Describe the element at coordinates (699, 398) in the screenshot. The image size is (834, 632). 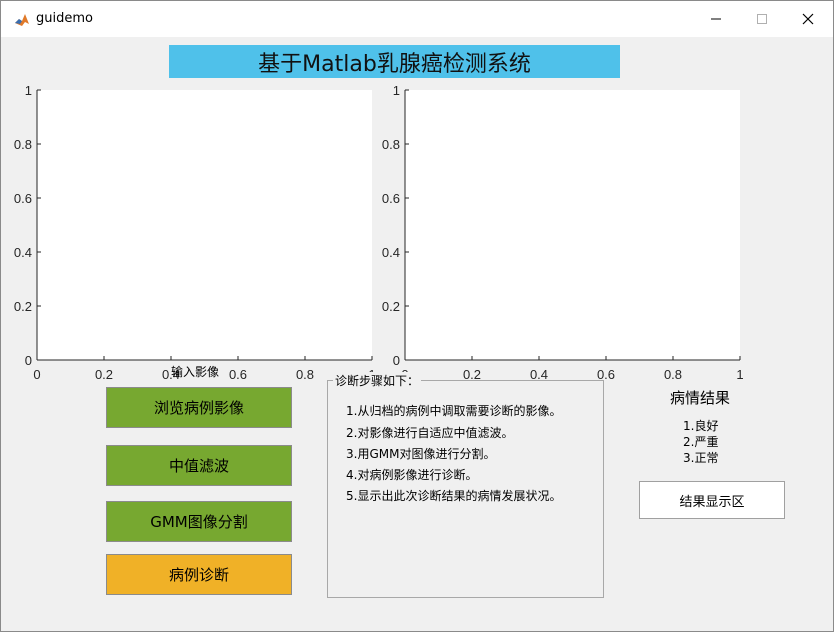
I see `condition-result-title: 病情结果` at that location.